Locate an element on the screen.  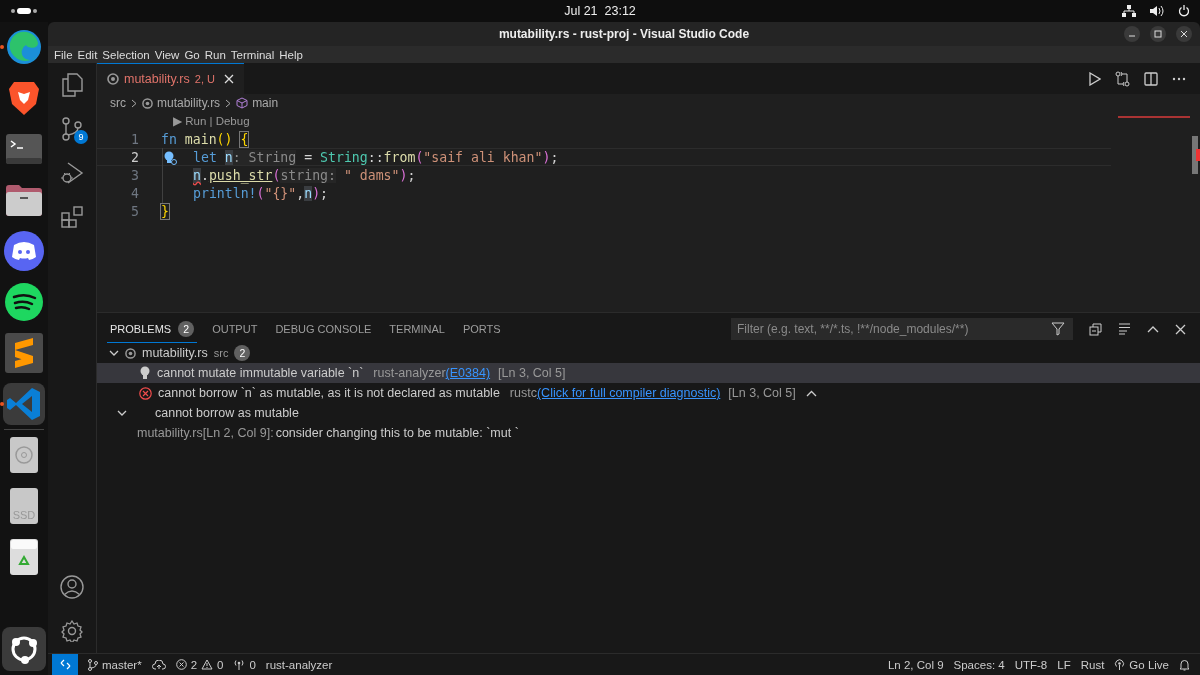
status-item: Spaces: 4 is located at coordinates (979, 664).